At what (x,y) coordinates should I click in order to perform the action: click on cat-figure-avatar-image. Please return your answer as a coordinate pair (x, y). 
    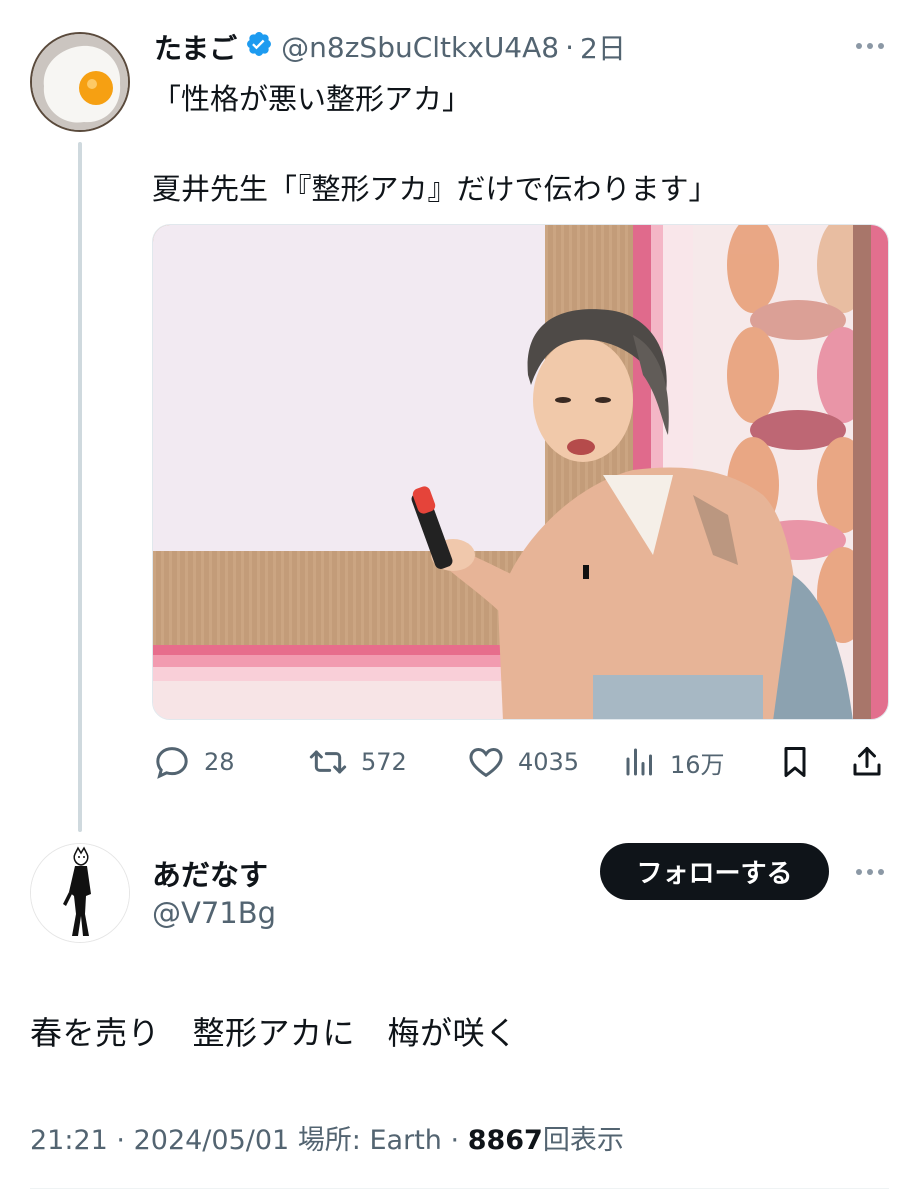
    Looking at the image, I should click on (80, 893).